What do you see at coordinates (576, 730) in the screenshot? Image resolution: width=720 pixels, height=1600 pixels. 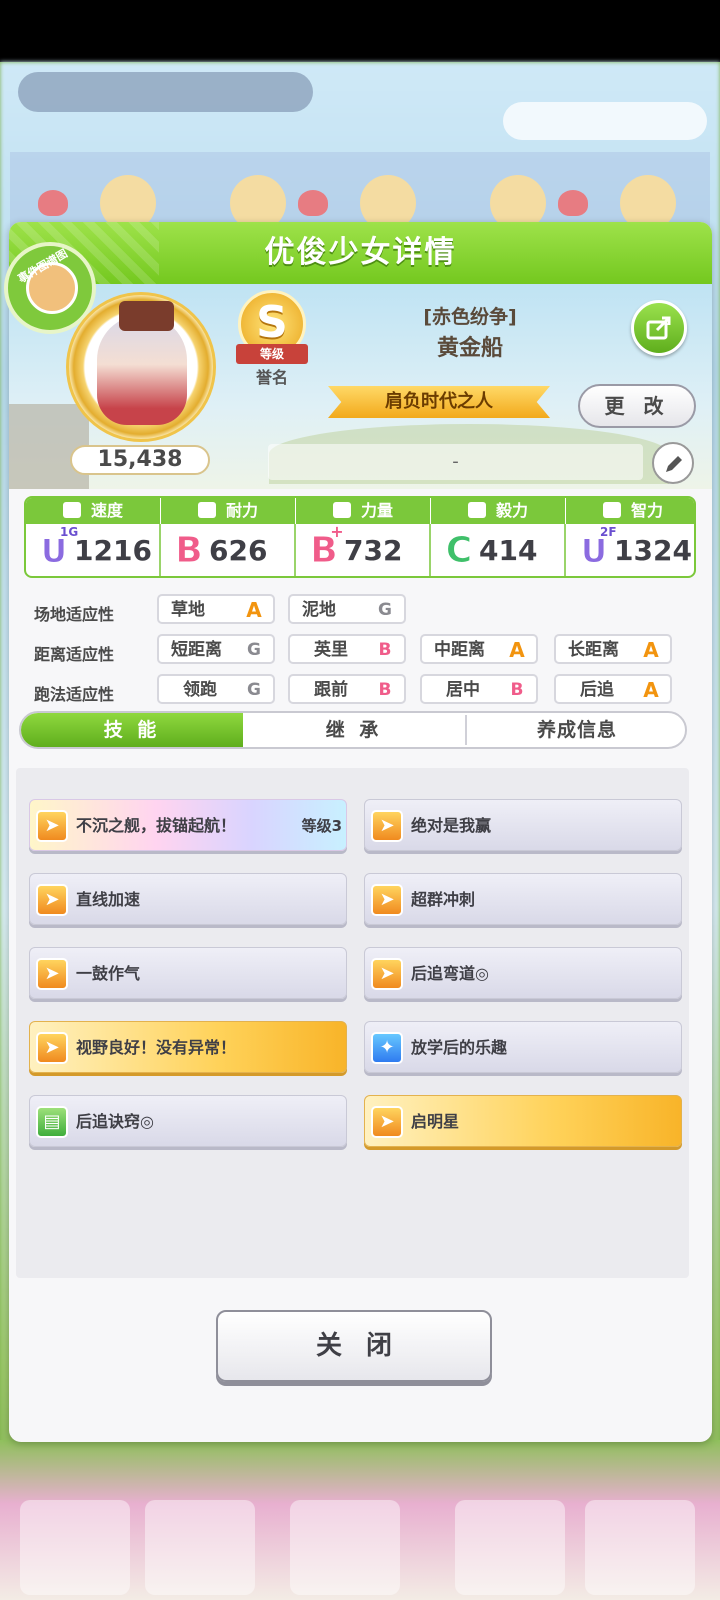 I see `tab-training-info: 养成信息` at bounding box center [576, 730].